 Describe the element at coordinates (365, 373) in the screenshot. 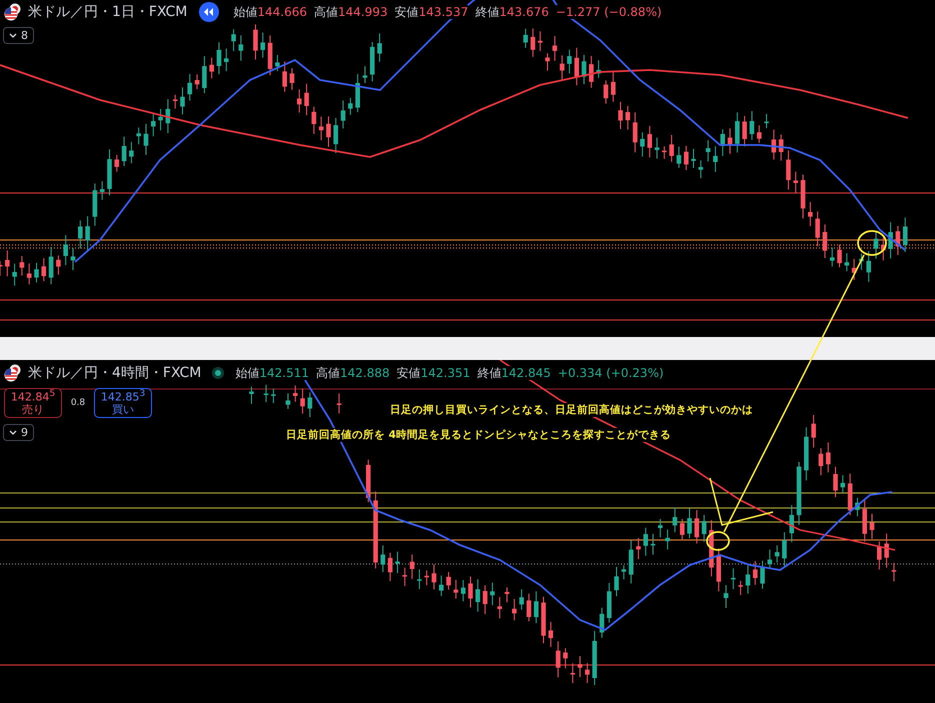

I see `ohlc-value: 142.888` at that location.